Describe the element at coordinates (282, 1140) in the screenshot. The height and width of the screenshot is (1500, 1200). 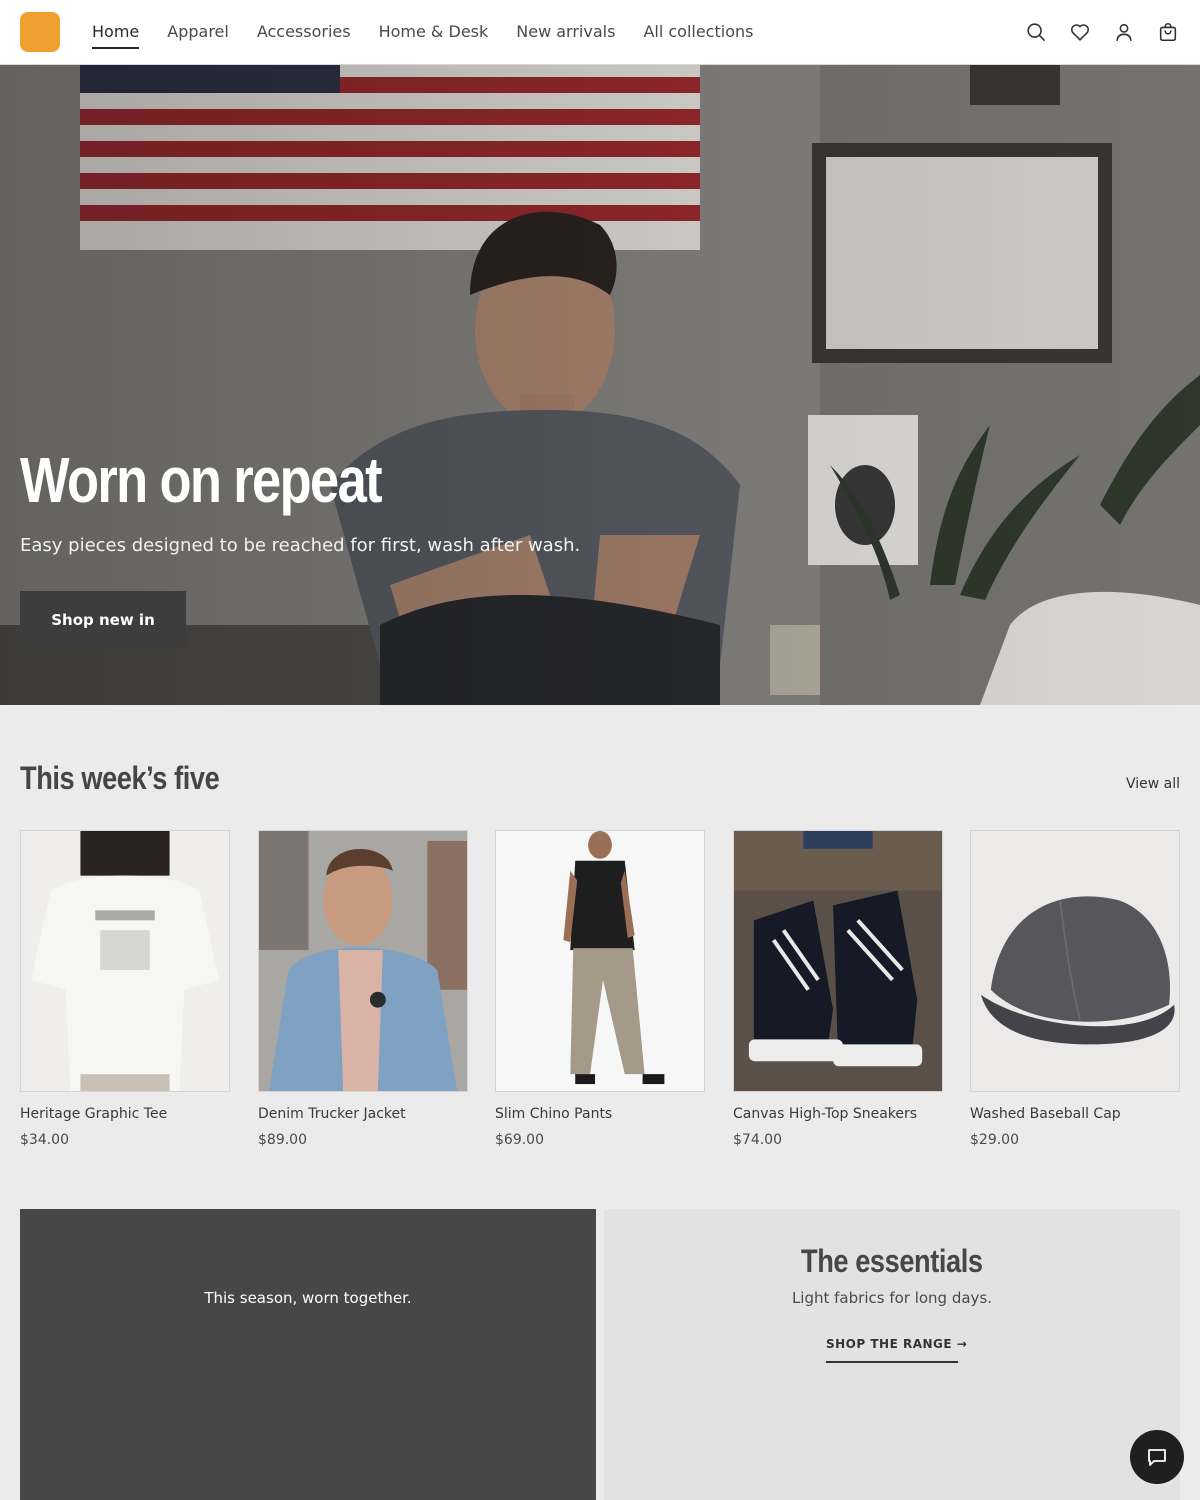
I see `product-price: $89.00` at that location.